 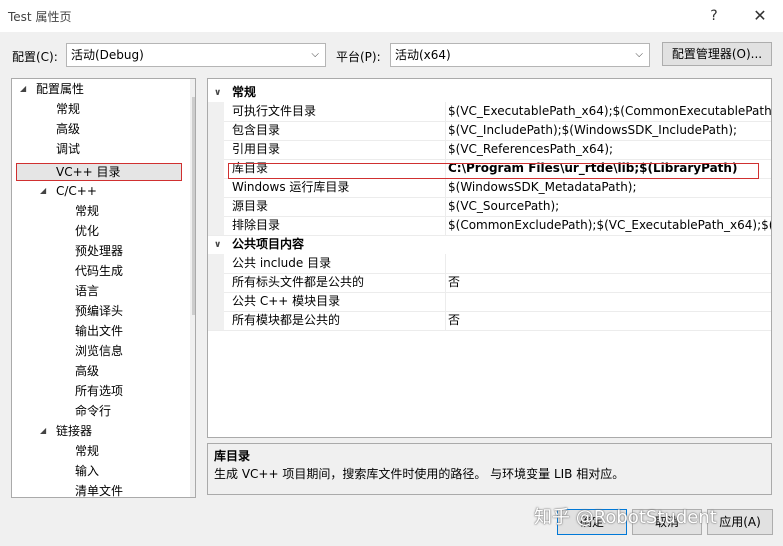 I want to click on platform-label: 平台(P):, so click(x=358, y=57).